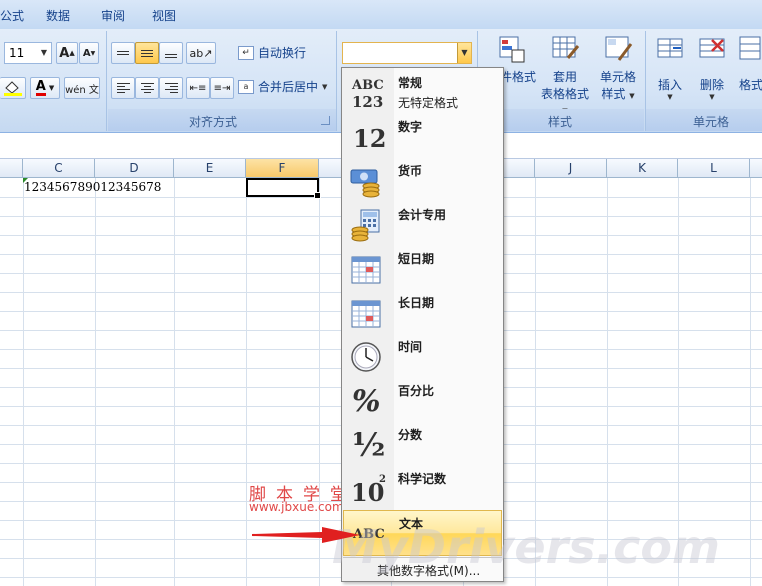 The image size is (762, 586). I want to click on increase-indent-icon: ≡⇥, so click(222, 88).